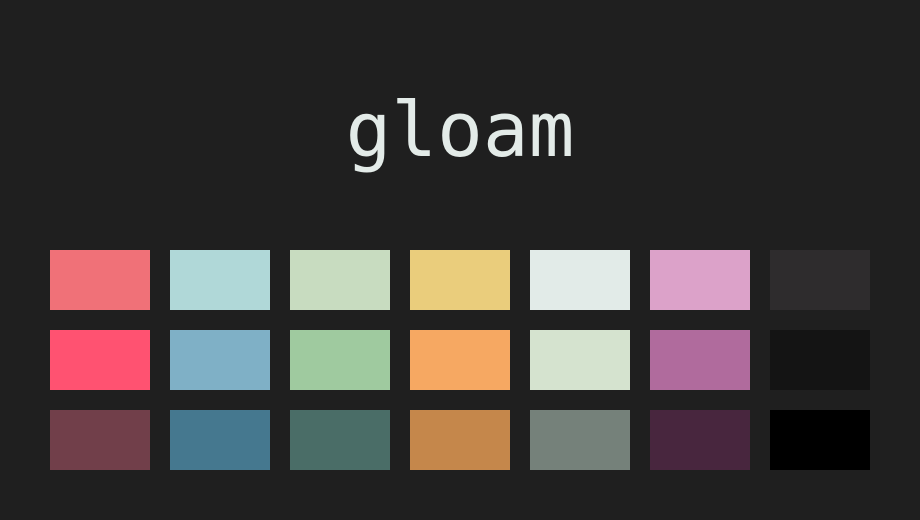  I want to click on color-swatch-cyan-dark, so click(220, 440).